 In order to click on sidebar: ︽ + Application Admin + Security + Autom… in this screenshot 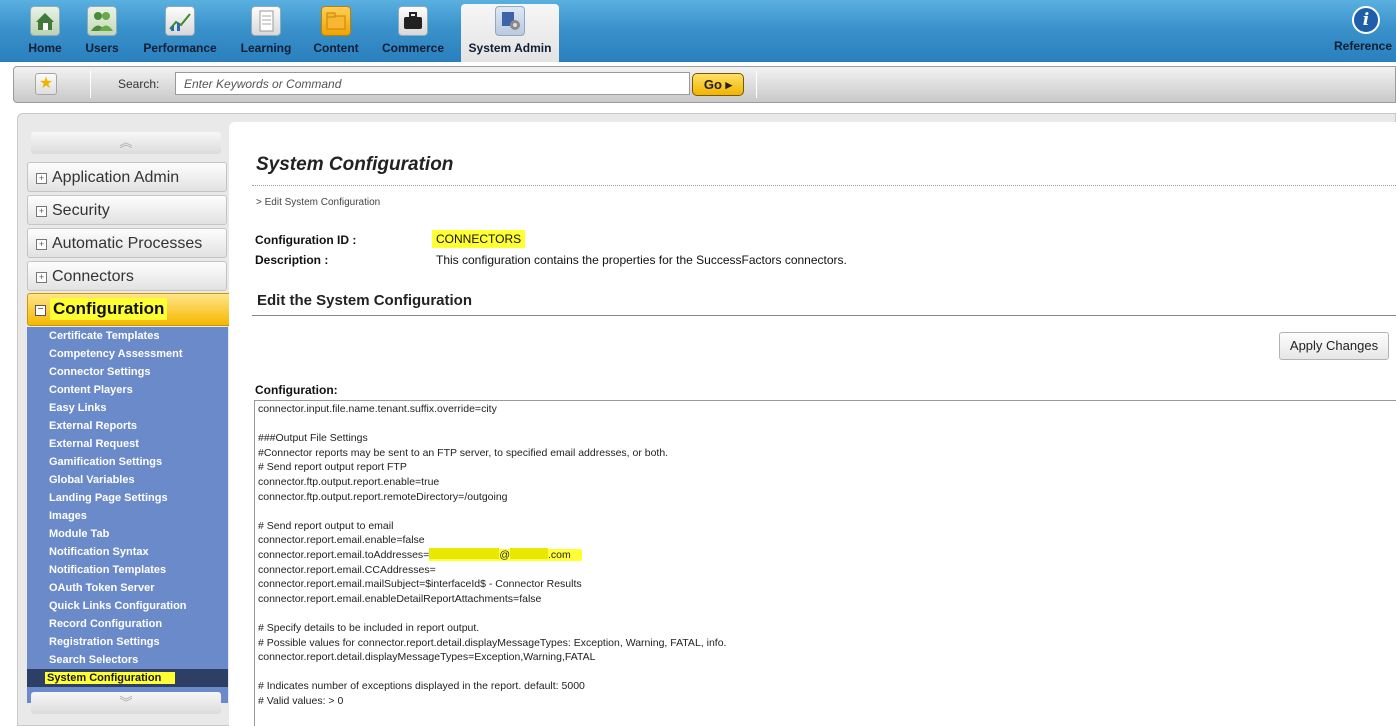, I will do `click(136, 425)`.